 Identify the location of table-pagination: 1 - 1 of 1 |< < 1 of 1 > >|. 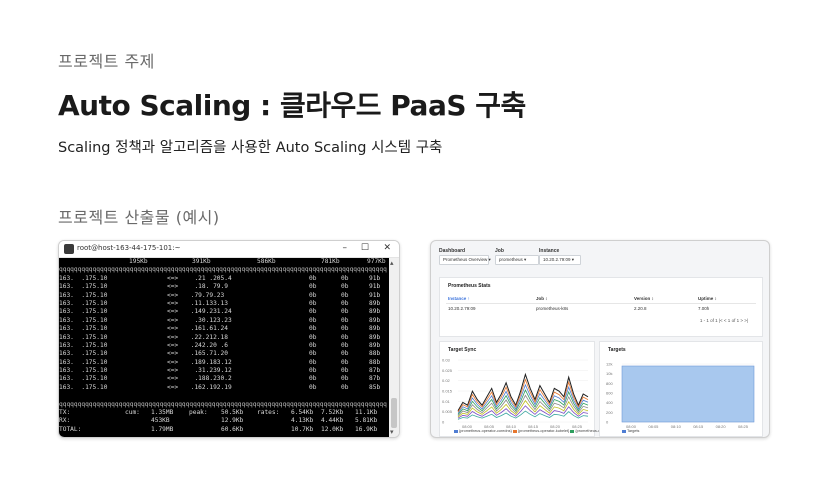
(724, 320).